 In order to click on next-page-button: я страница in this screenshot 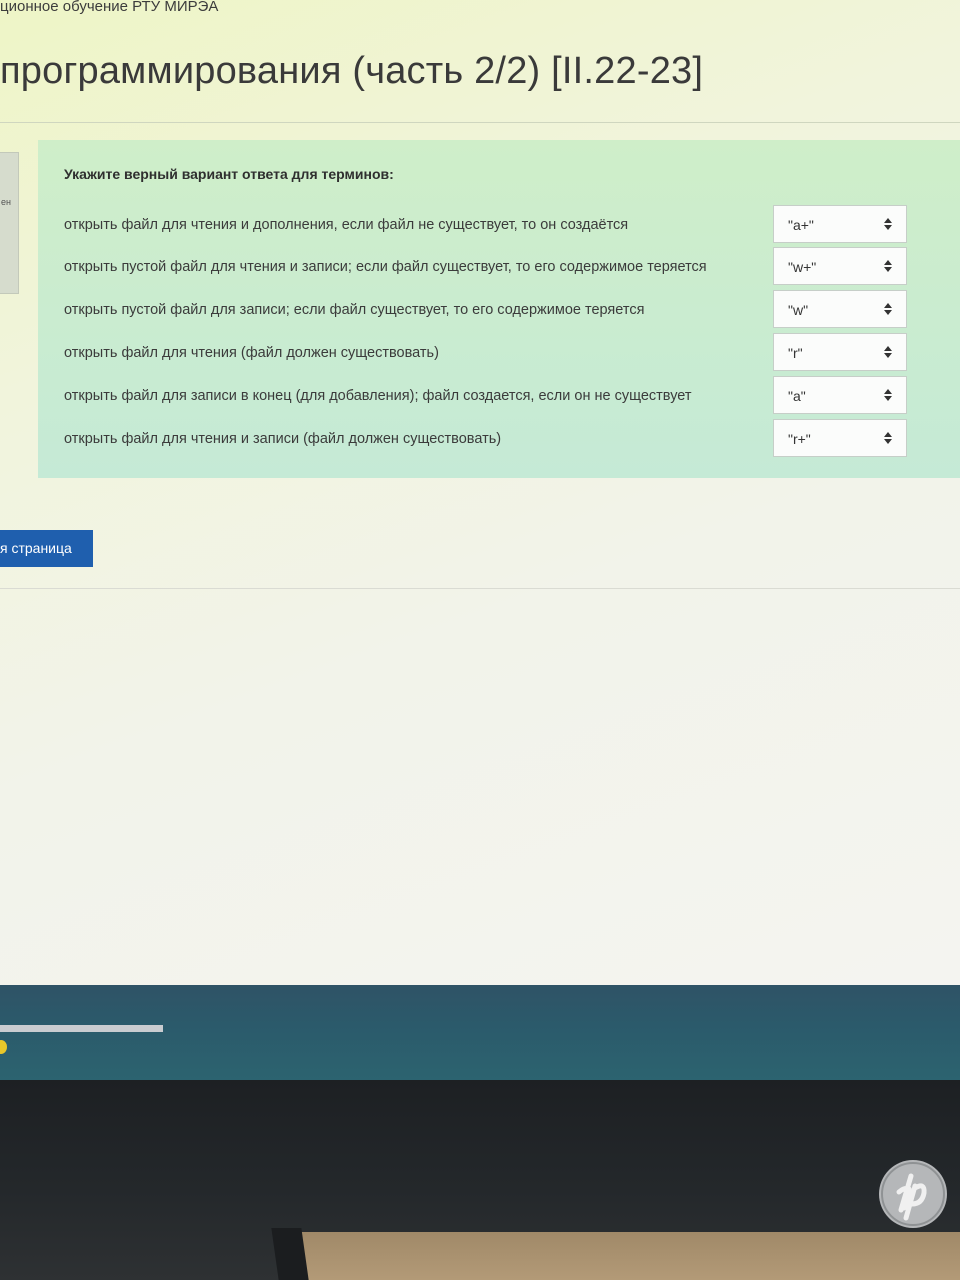, I will do `click(46, 548)`.